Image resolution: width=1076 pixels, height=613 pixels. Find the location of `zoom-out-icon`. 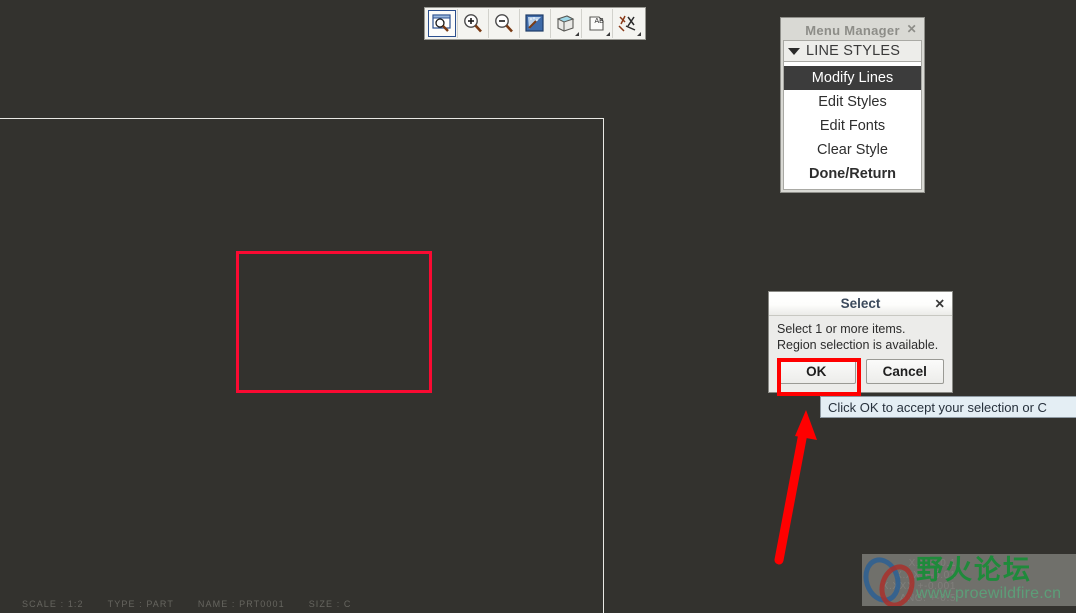

zoom-out-icon is located at coordinates (504, 22).